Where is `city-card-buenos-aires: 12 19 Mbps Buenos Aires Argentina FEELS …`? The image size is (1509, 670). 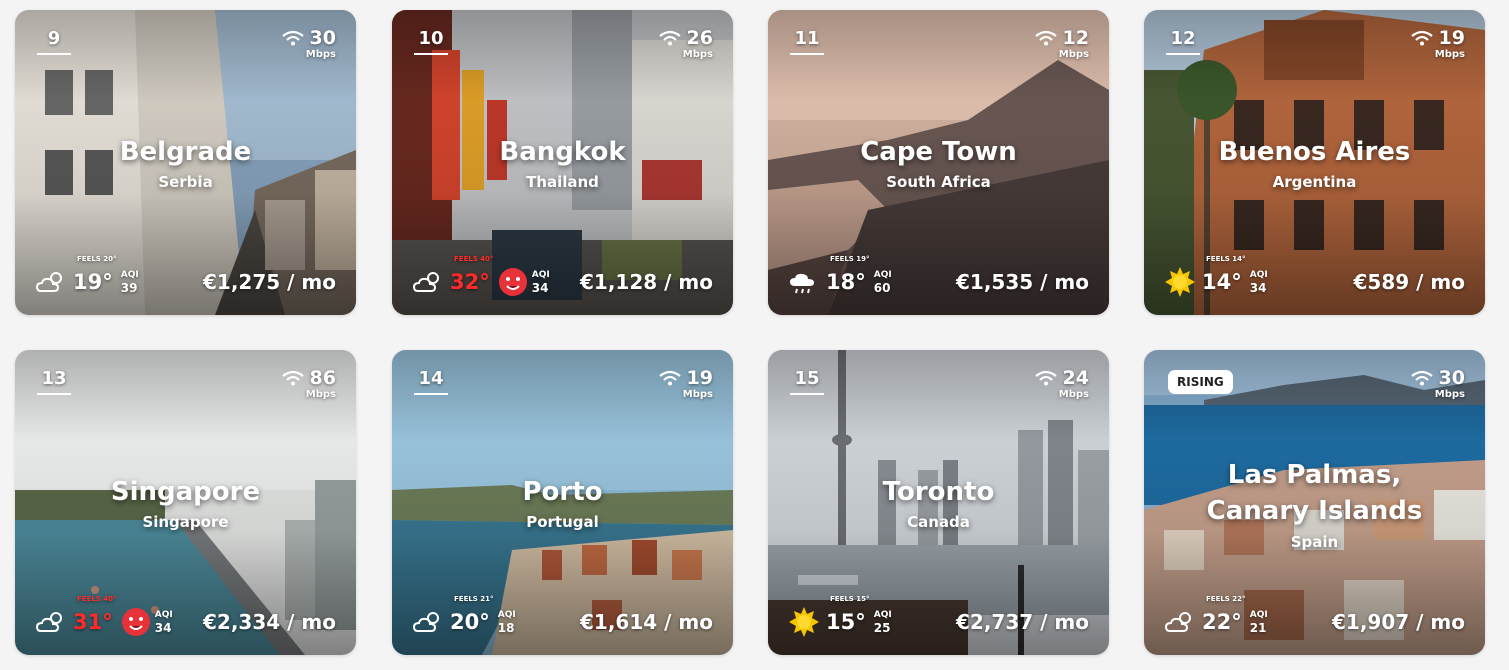
city-card-buenos-aires: 12 19 Mbps Buenos Aires Argentina FEELS … is located at coordinates (1314, 162).